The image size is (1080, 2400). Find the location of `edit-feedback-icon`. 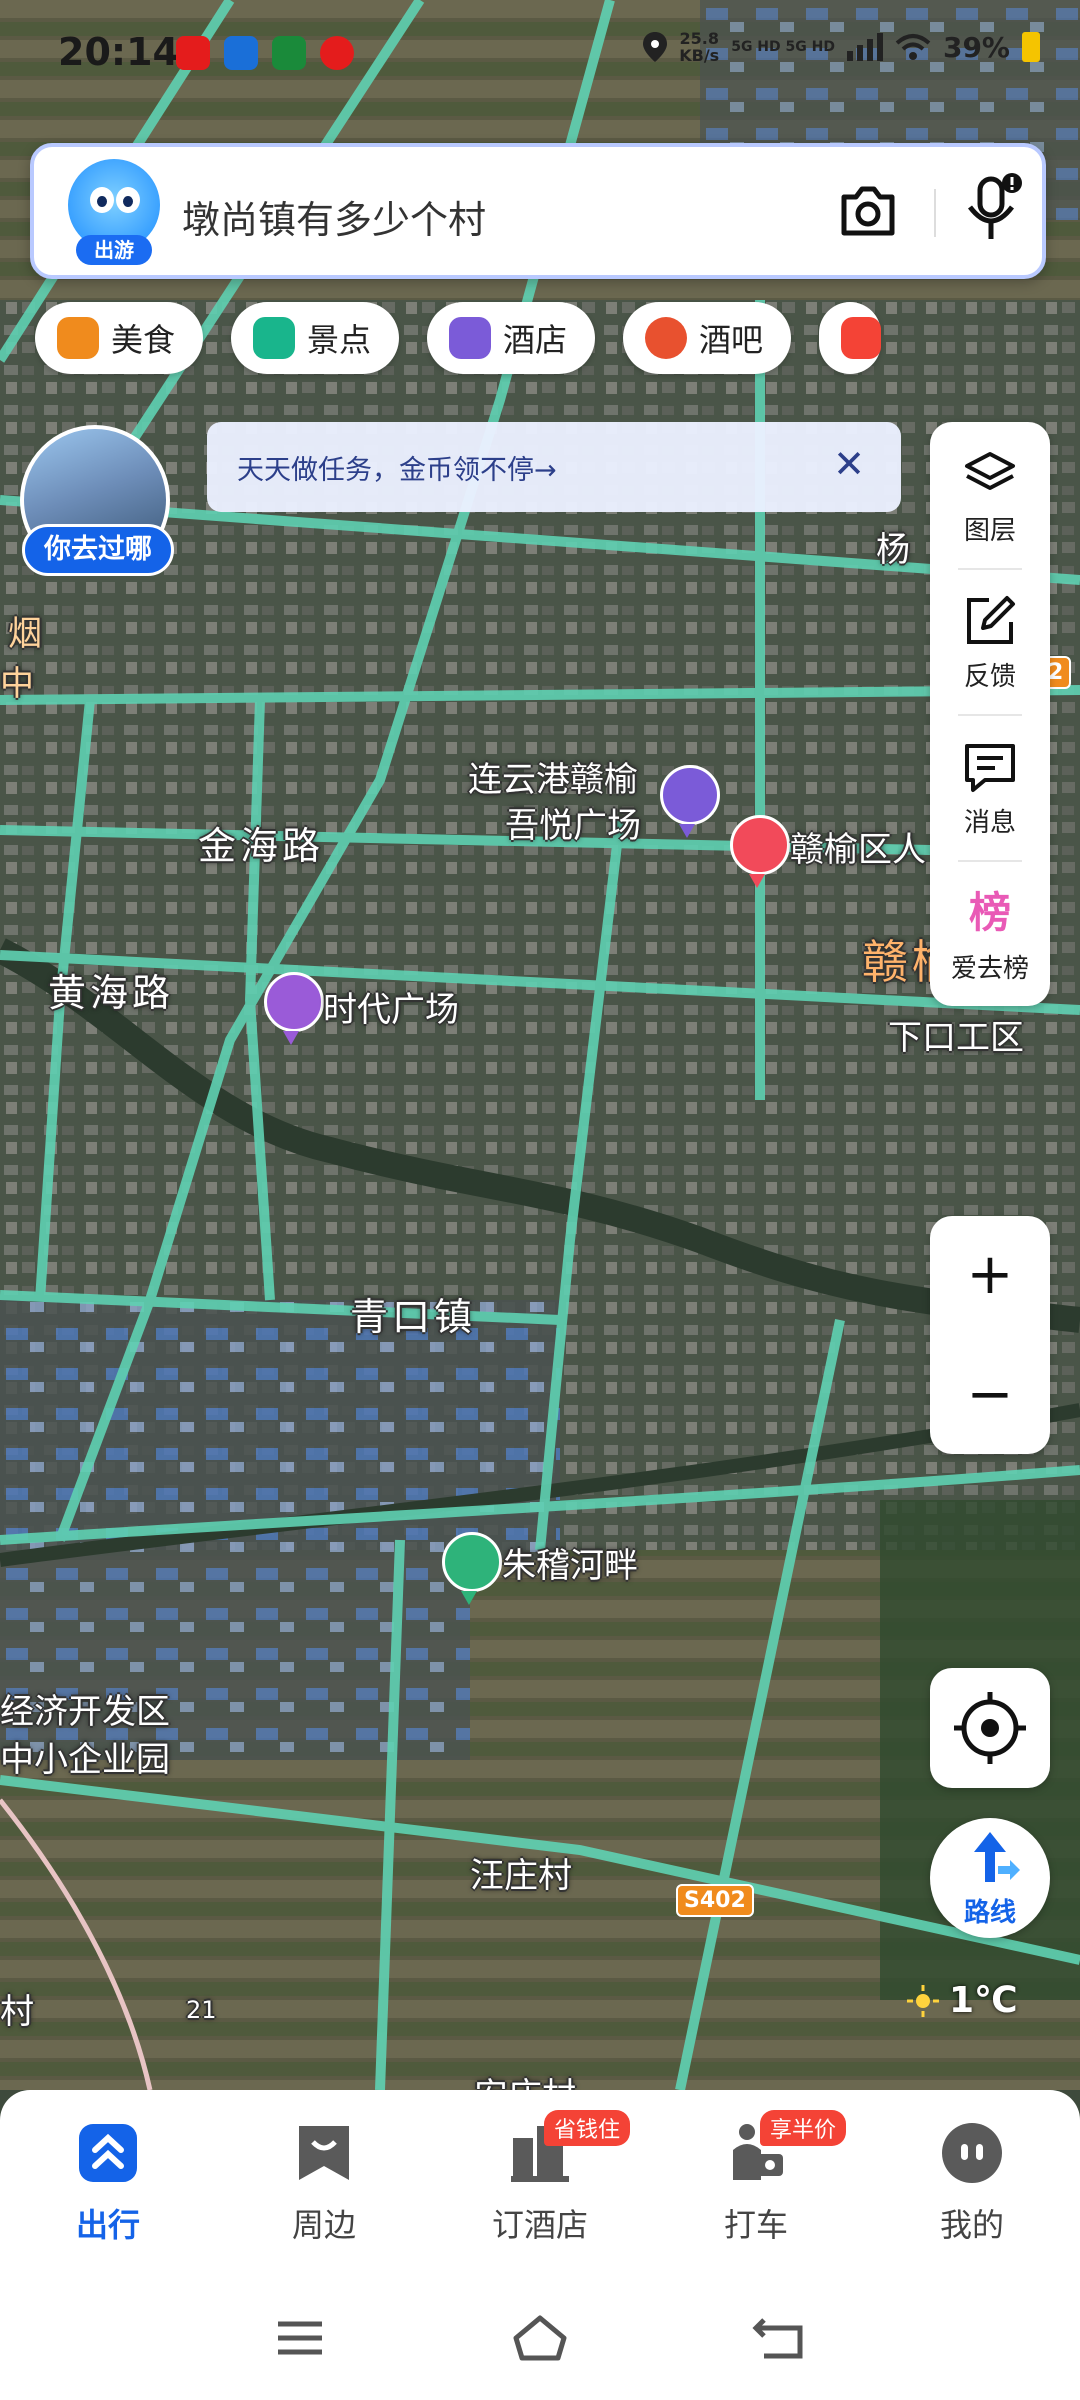

edit-feedback-icon is located at coordinates (991, 620).